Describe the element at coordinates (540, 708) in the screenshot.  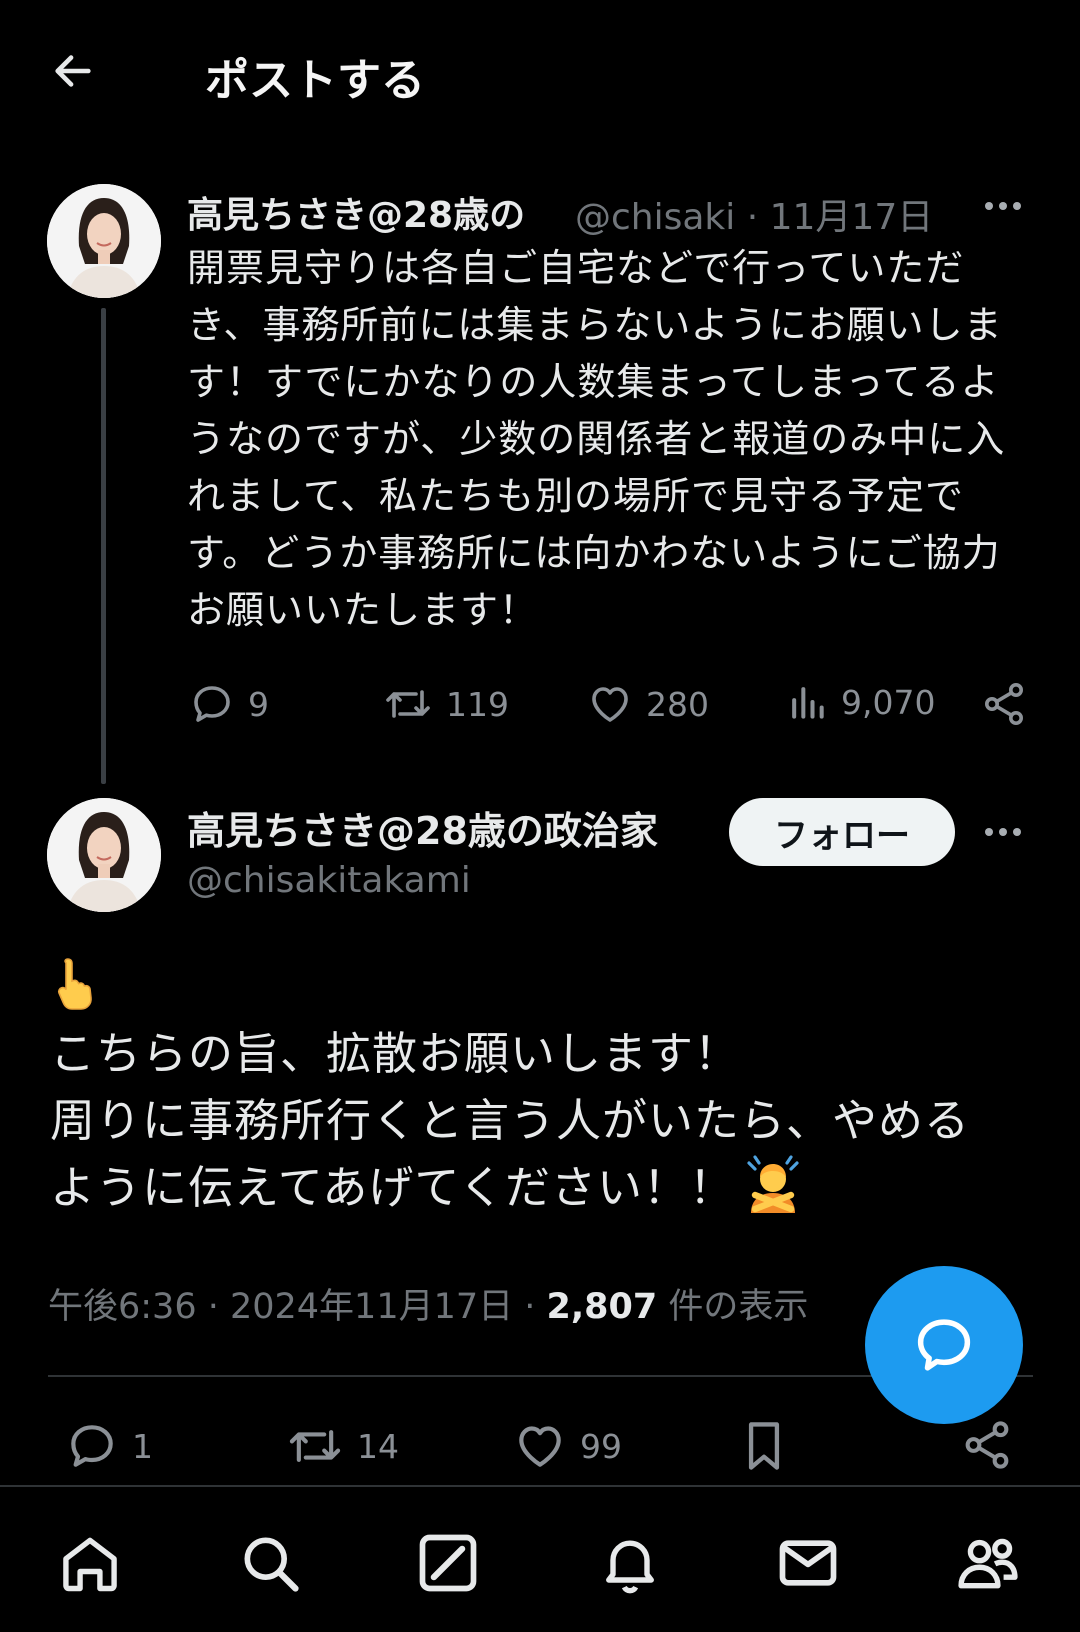
I see `tweet-actions: 9 119 280 9,070` at that location.